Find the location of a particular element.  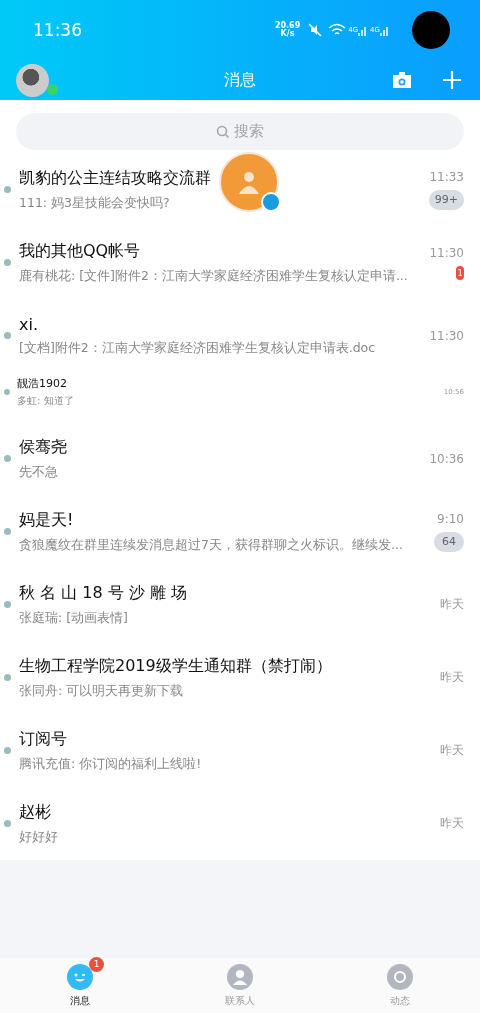

search-icon is located at coordinates (223, 131).